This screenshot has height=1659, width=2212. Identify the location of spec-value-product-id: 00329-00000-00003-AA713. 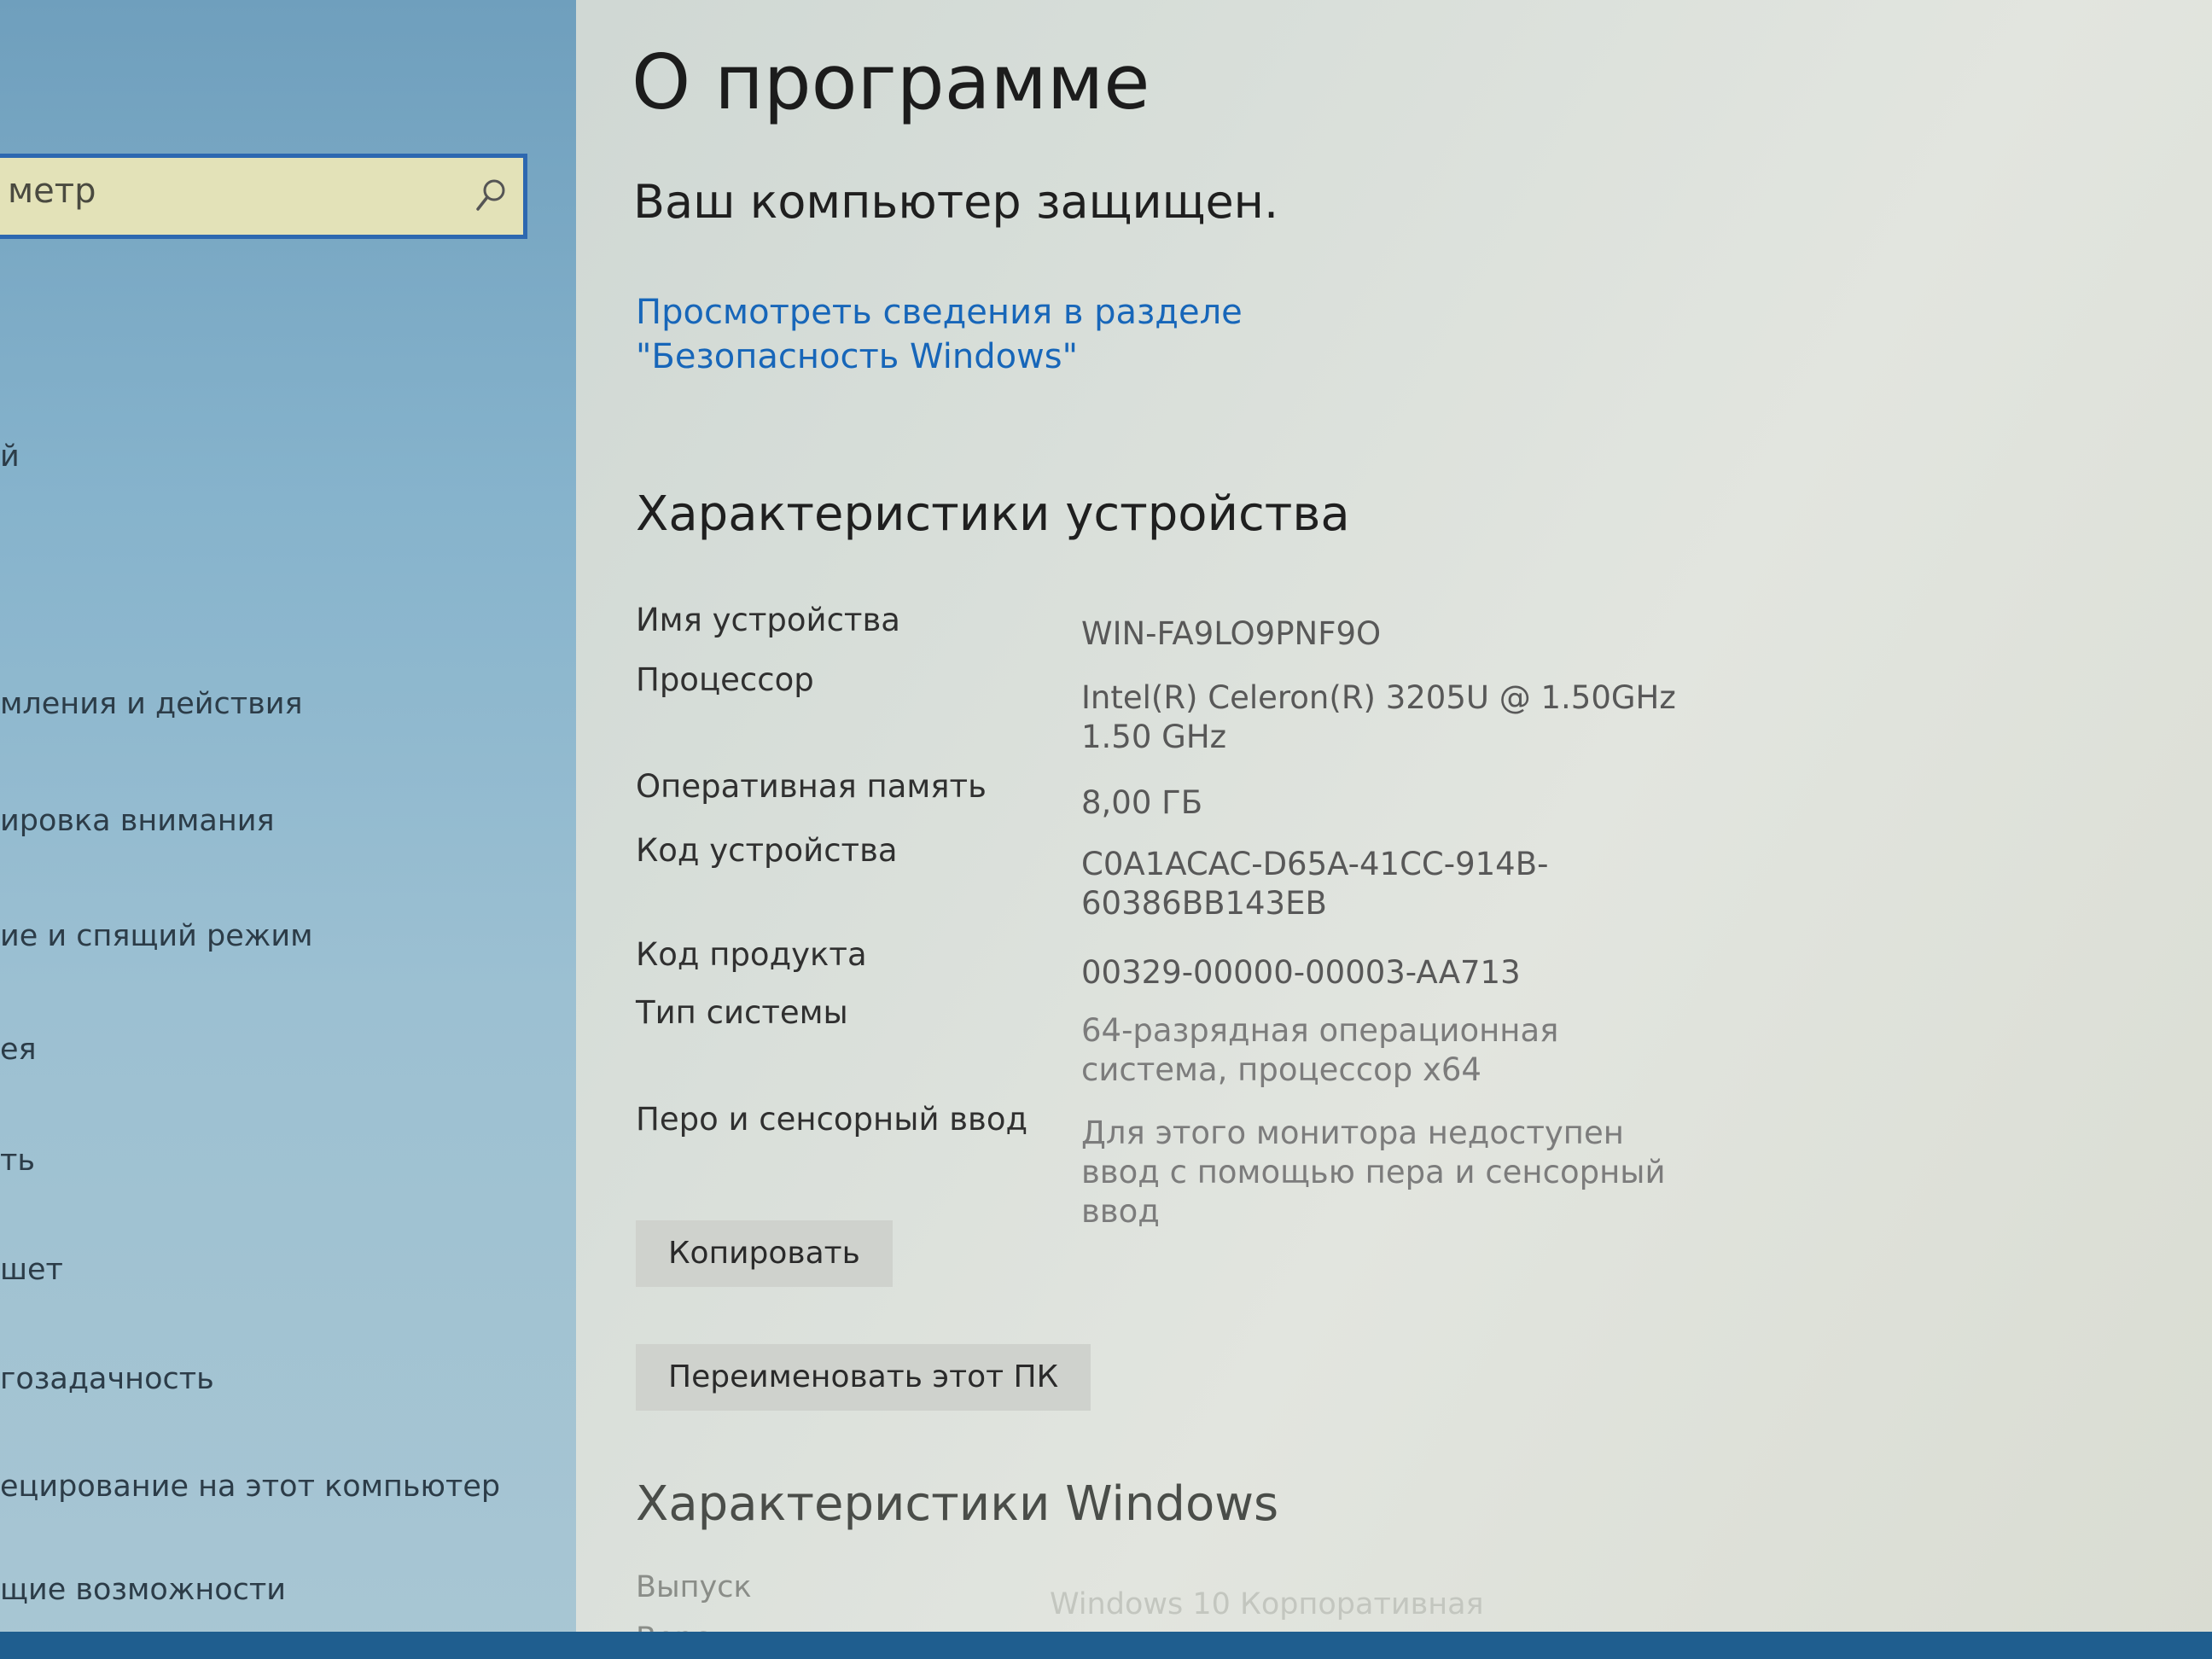
(1301, 972).